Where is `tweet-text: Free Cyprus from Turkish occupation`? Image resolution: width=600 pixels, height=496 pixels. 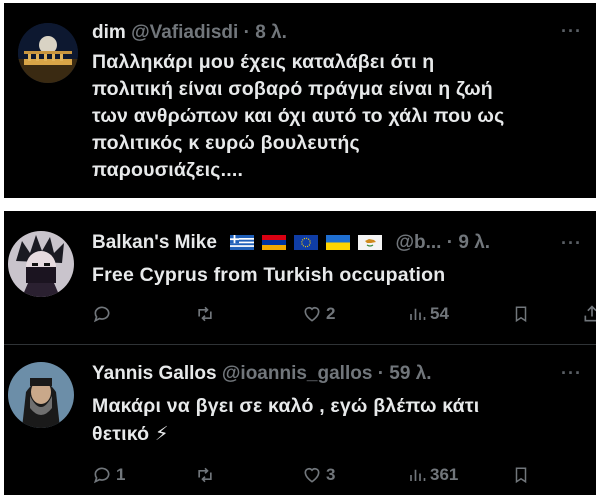 tweet-text: Free Cyprus from Turkish occupation is located at coordinates (339, 275).